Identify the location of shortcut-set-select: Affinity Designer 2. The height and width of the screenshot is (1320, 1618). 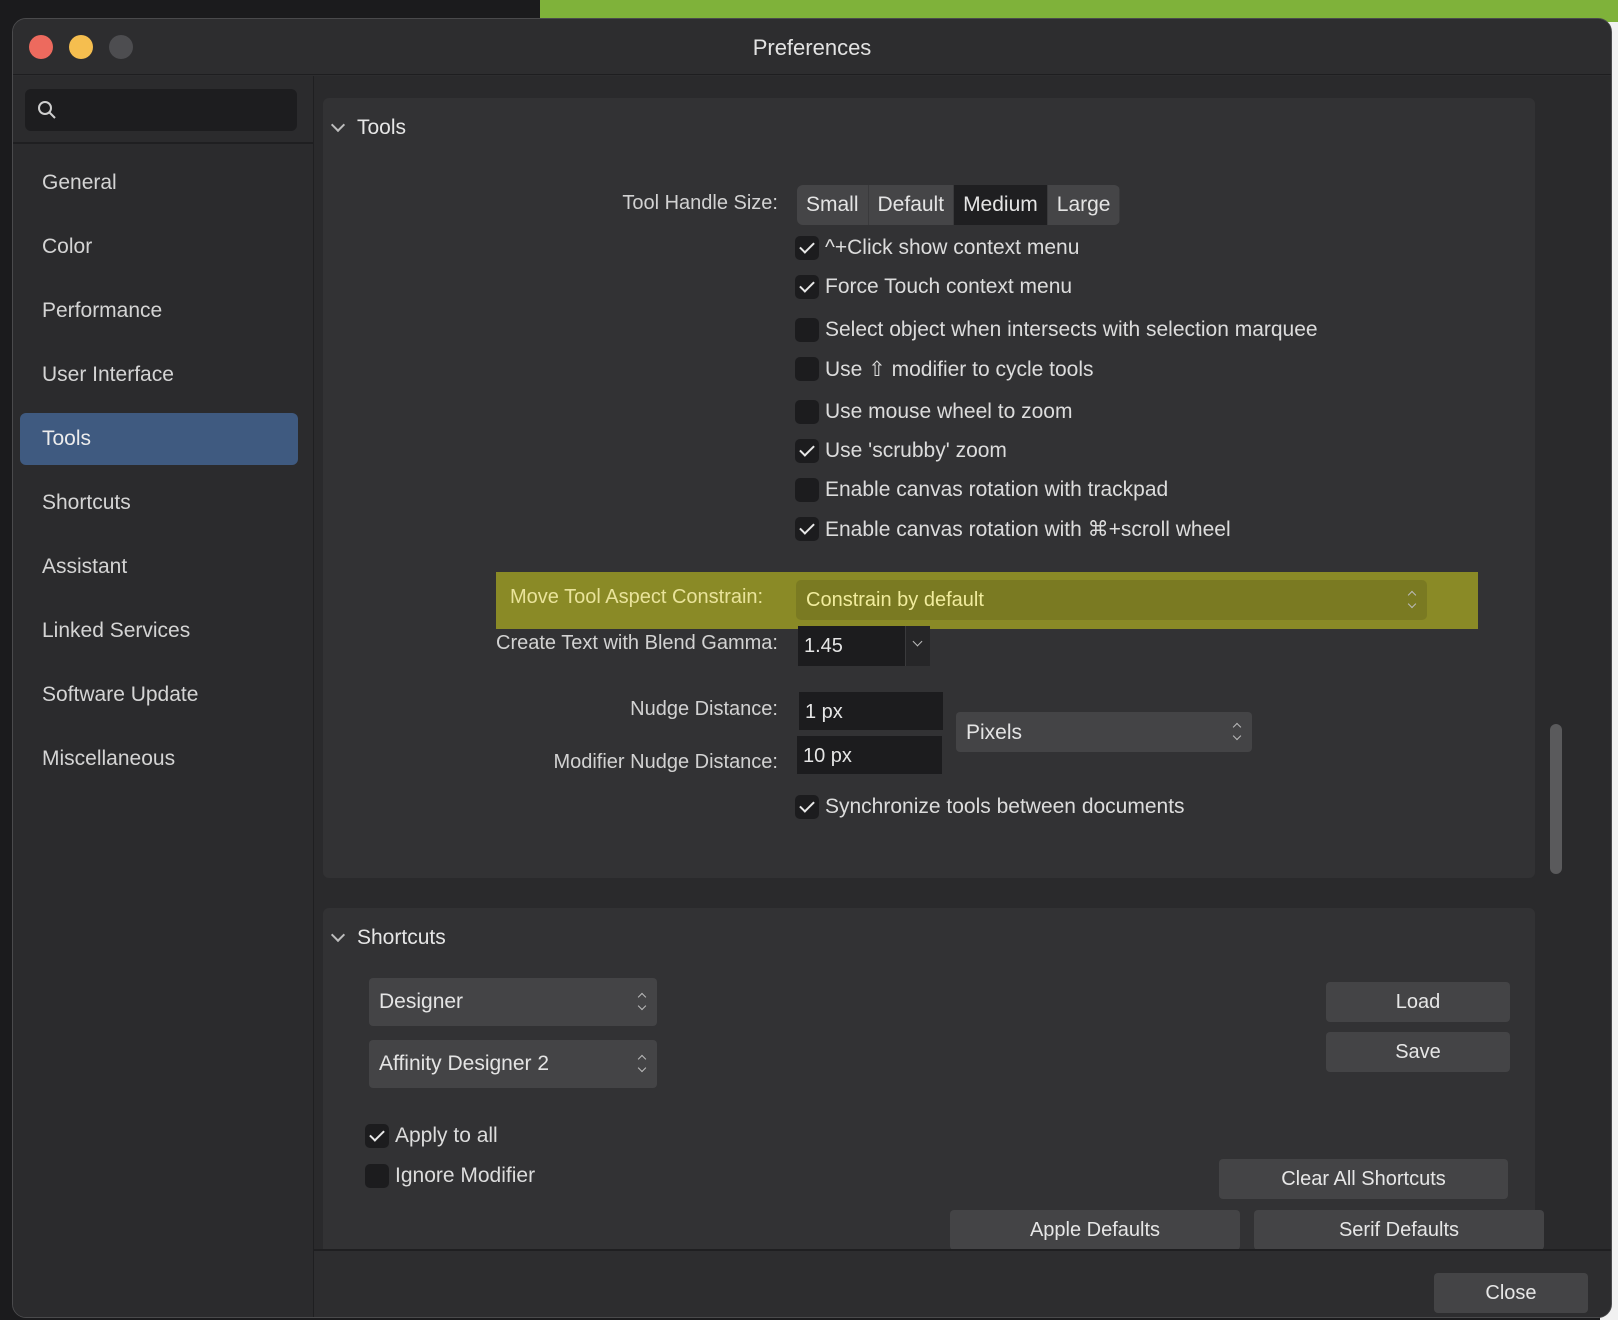
(513, 1064).